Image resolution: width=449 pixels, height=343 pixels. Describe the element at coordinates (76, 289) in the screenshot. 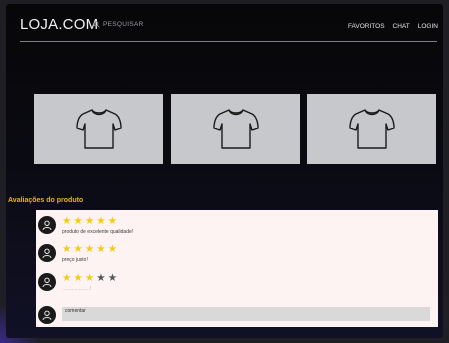

I see `review-text: ………………!` at that location.